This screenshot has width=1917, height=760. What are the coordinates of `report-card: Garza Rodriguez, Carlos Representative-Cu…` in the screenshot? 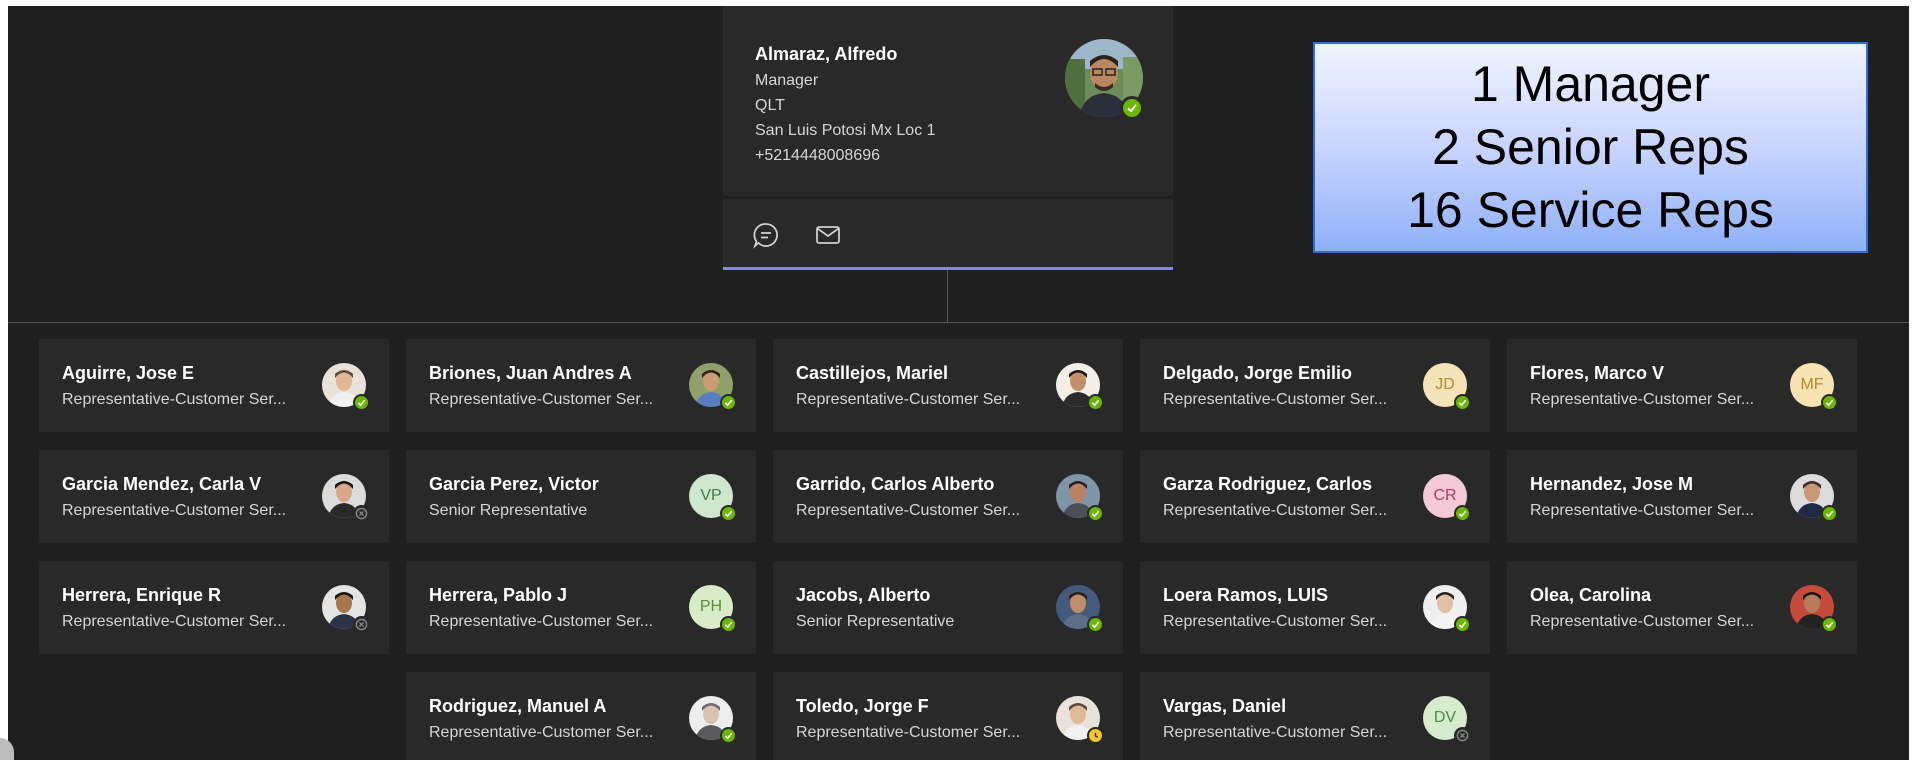 It's located at (1315, 496).